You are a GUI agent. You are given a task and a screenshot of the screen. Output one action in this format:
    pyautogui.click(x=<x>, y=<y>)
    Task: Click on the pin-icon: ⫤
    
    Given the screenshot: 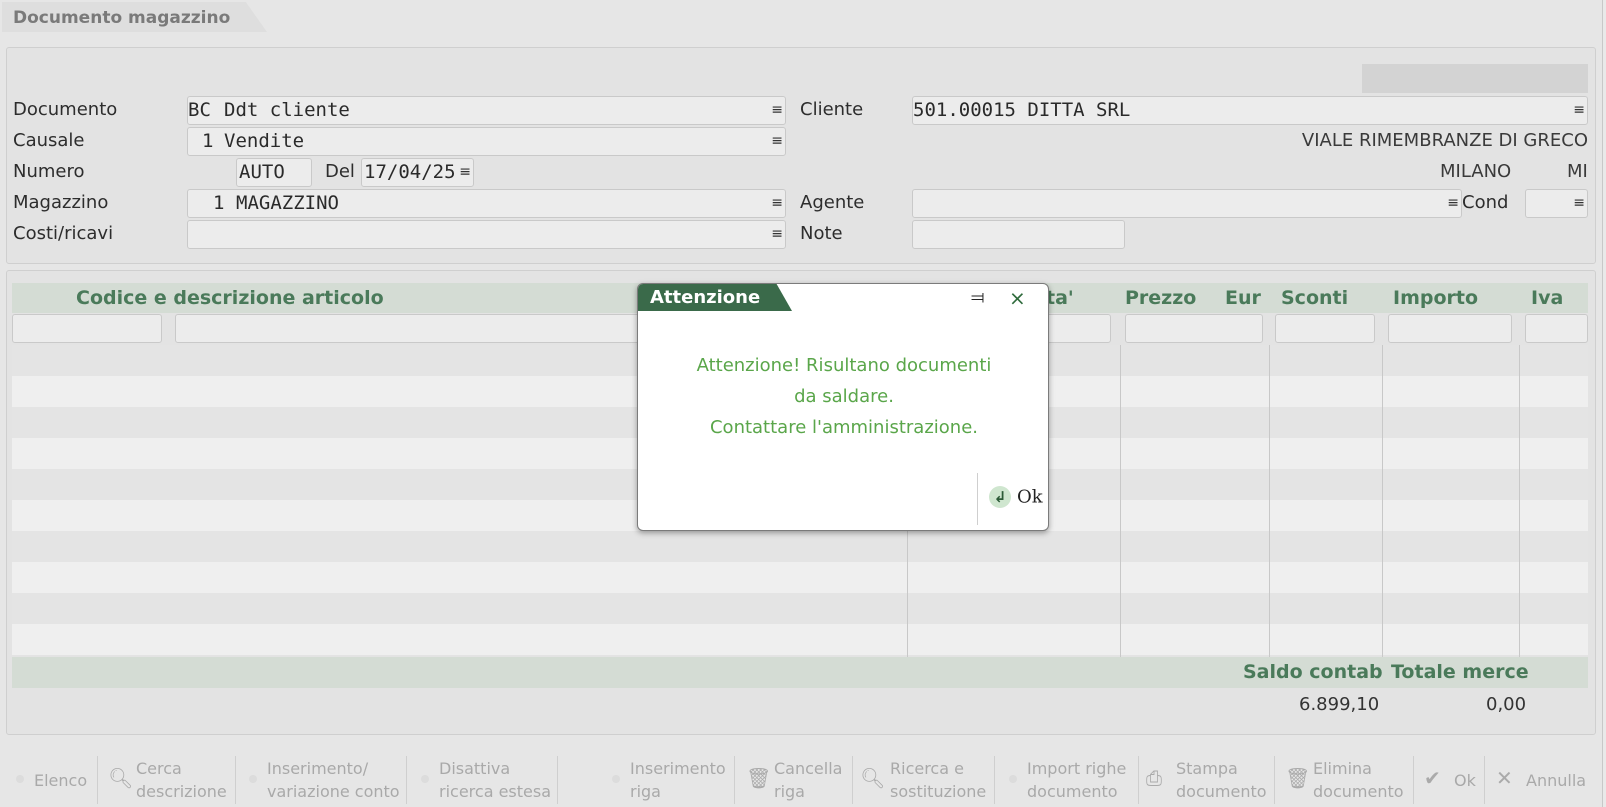 What is the action you would take?
    pyautogui.click(x=978, y=297)
    